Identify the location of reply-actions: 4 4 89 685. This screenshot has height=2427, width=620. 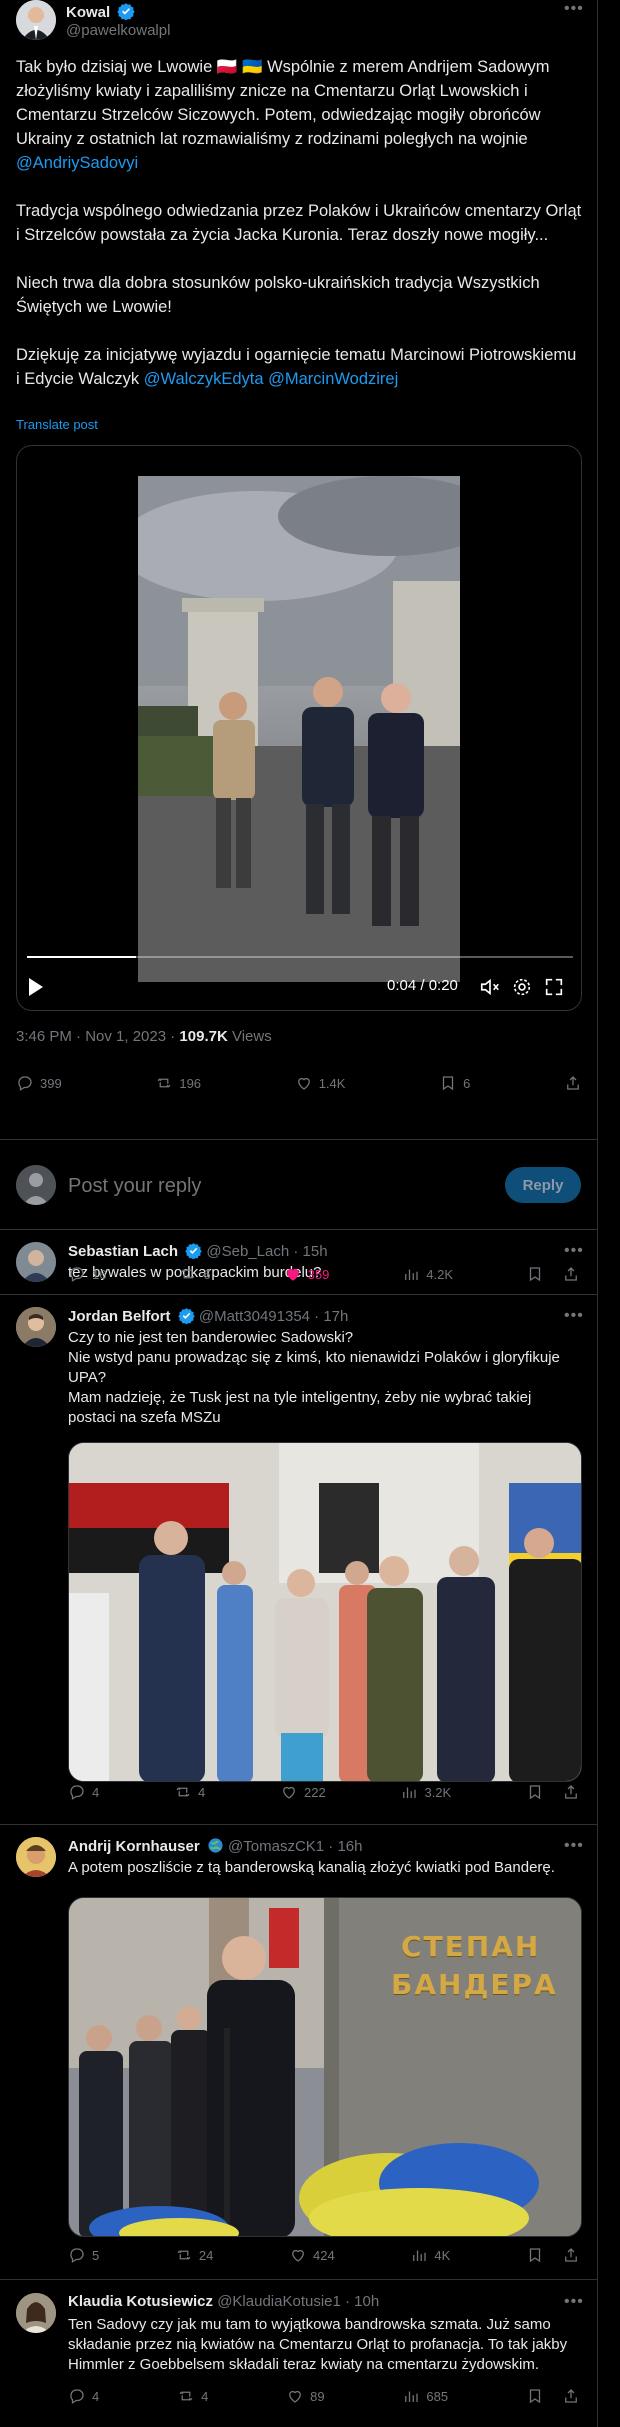
(324, 2396).